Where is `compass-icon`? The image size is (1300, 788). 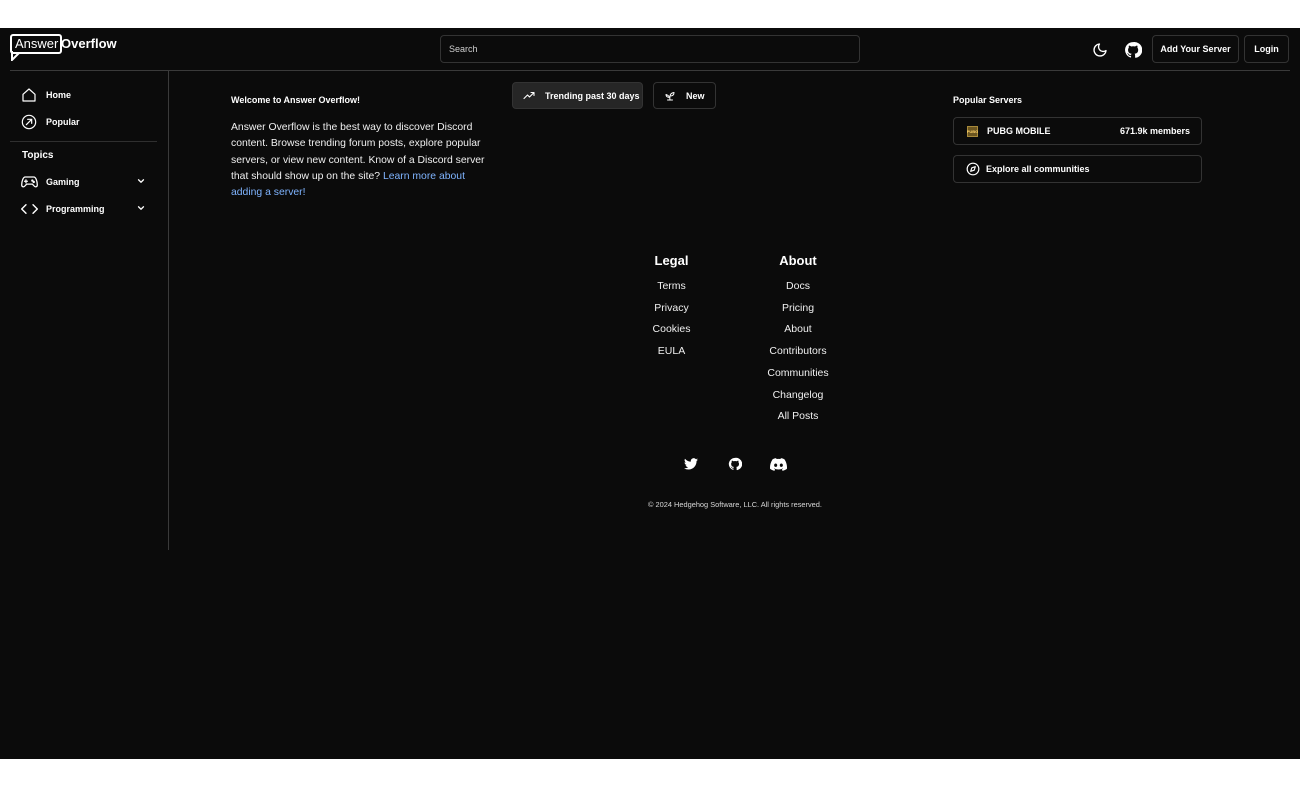 compass-icon is located at coordinates (973, 169).